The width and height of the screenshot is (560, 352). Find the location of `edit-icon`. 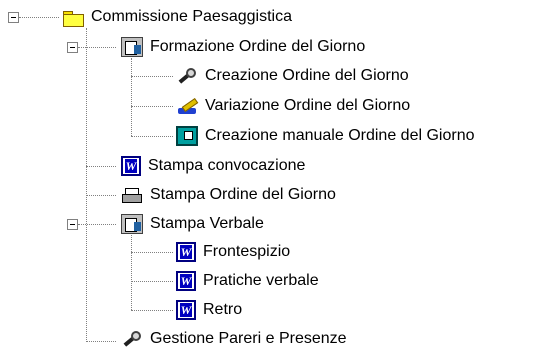

edit-icon is located at coordinates (187, 106).